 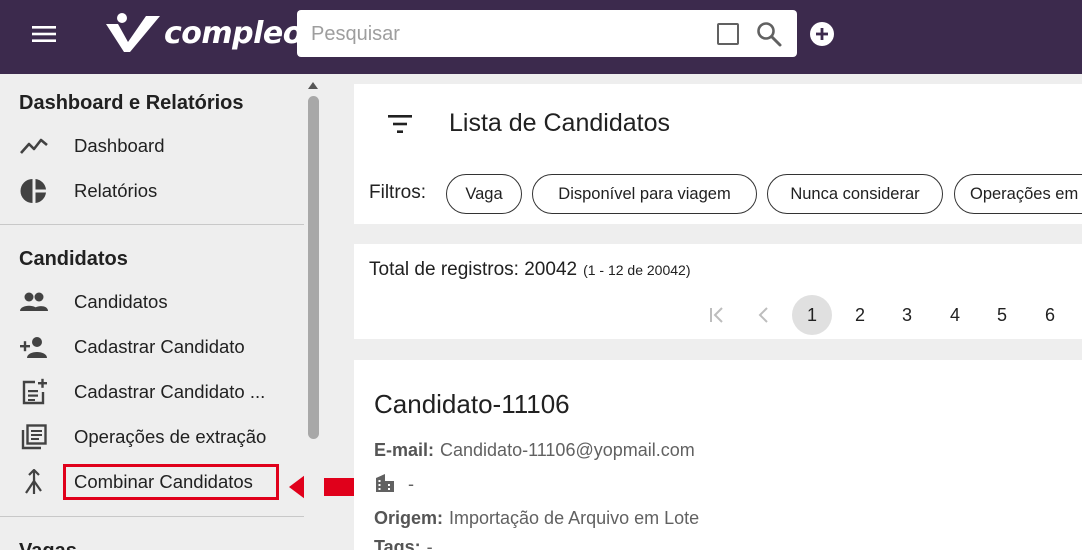 I want to click on sidebar-item-relatorios: Relatórios, so click(x=152, y=191).